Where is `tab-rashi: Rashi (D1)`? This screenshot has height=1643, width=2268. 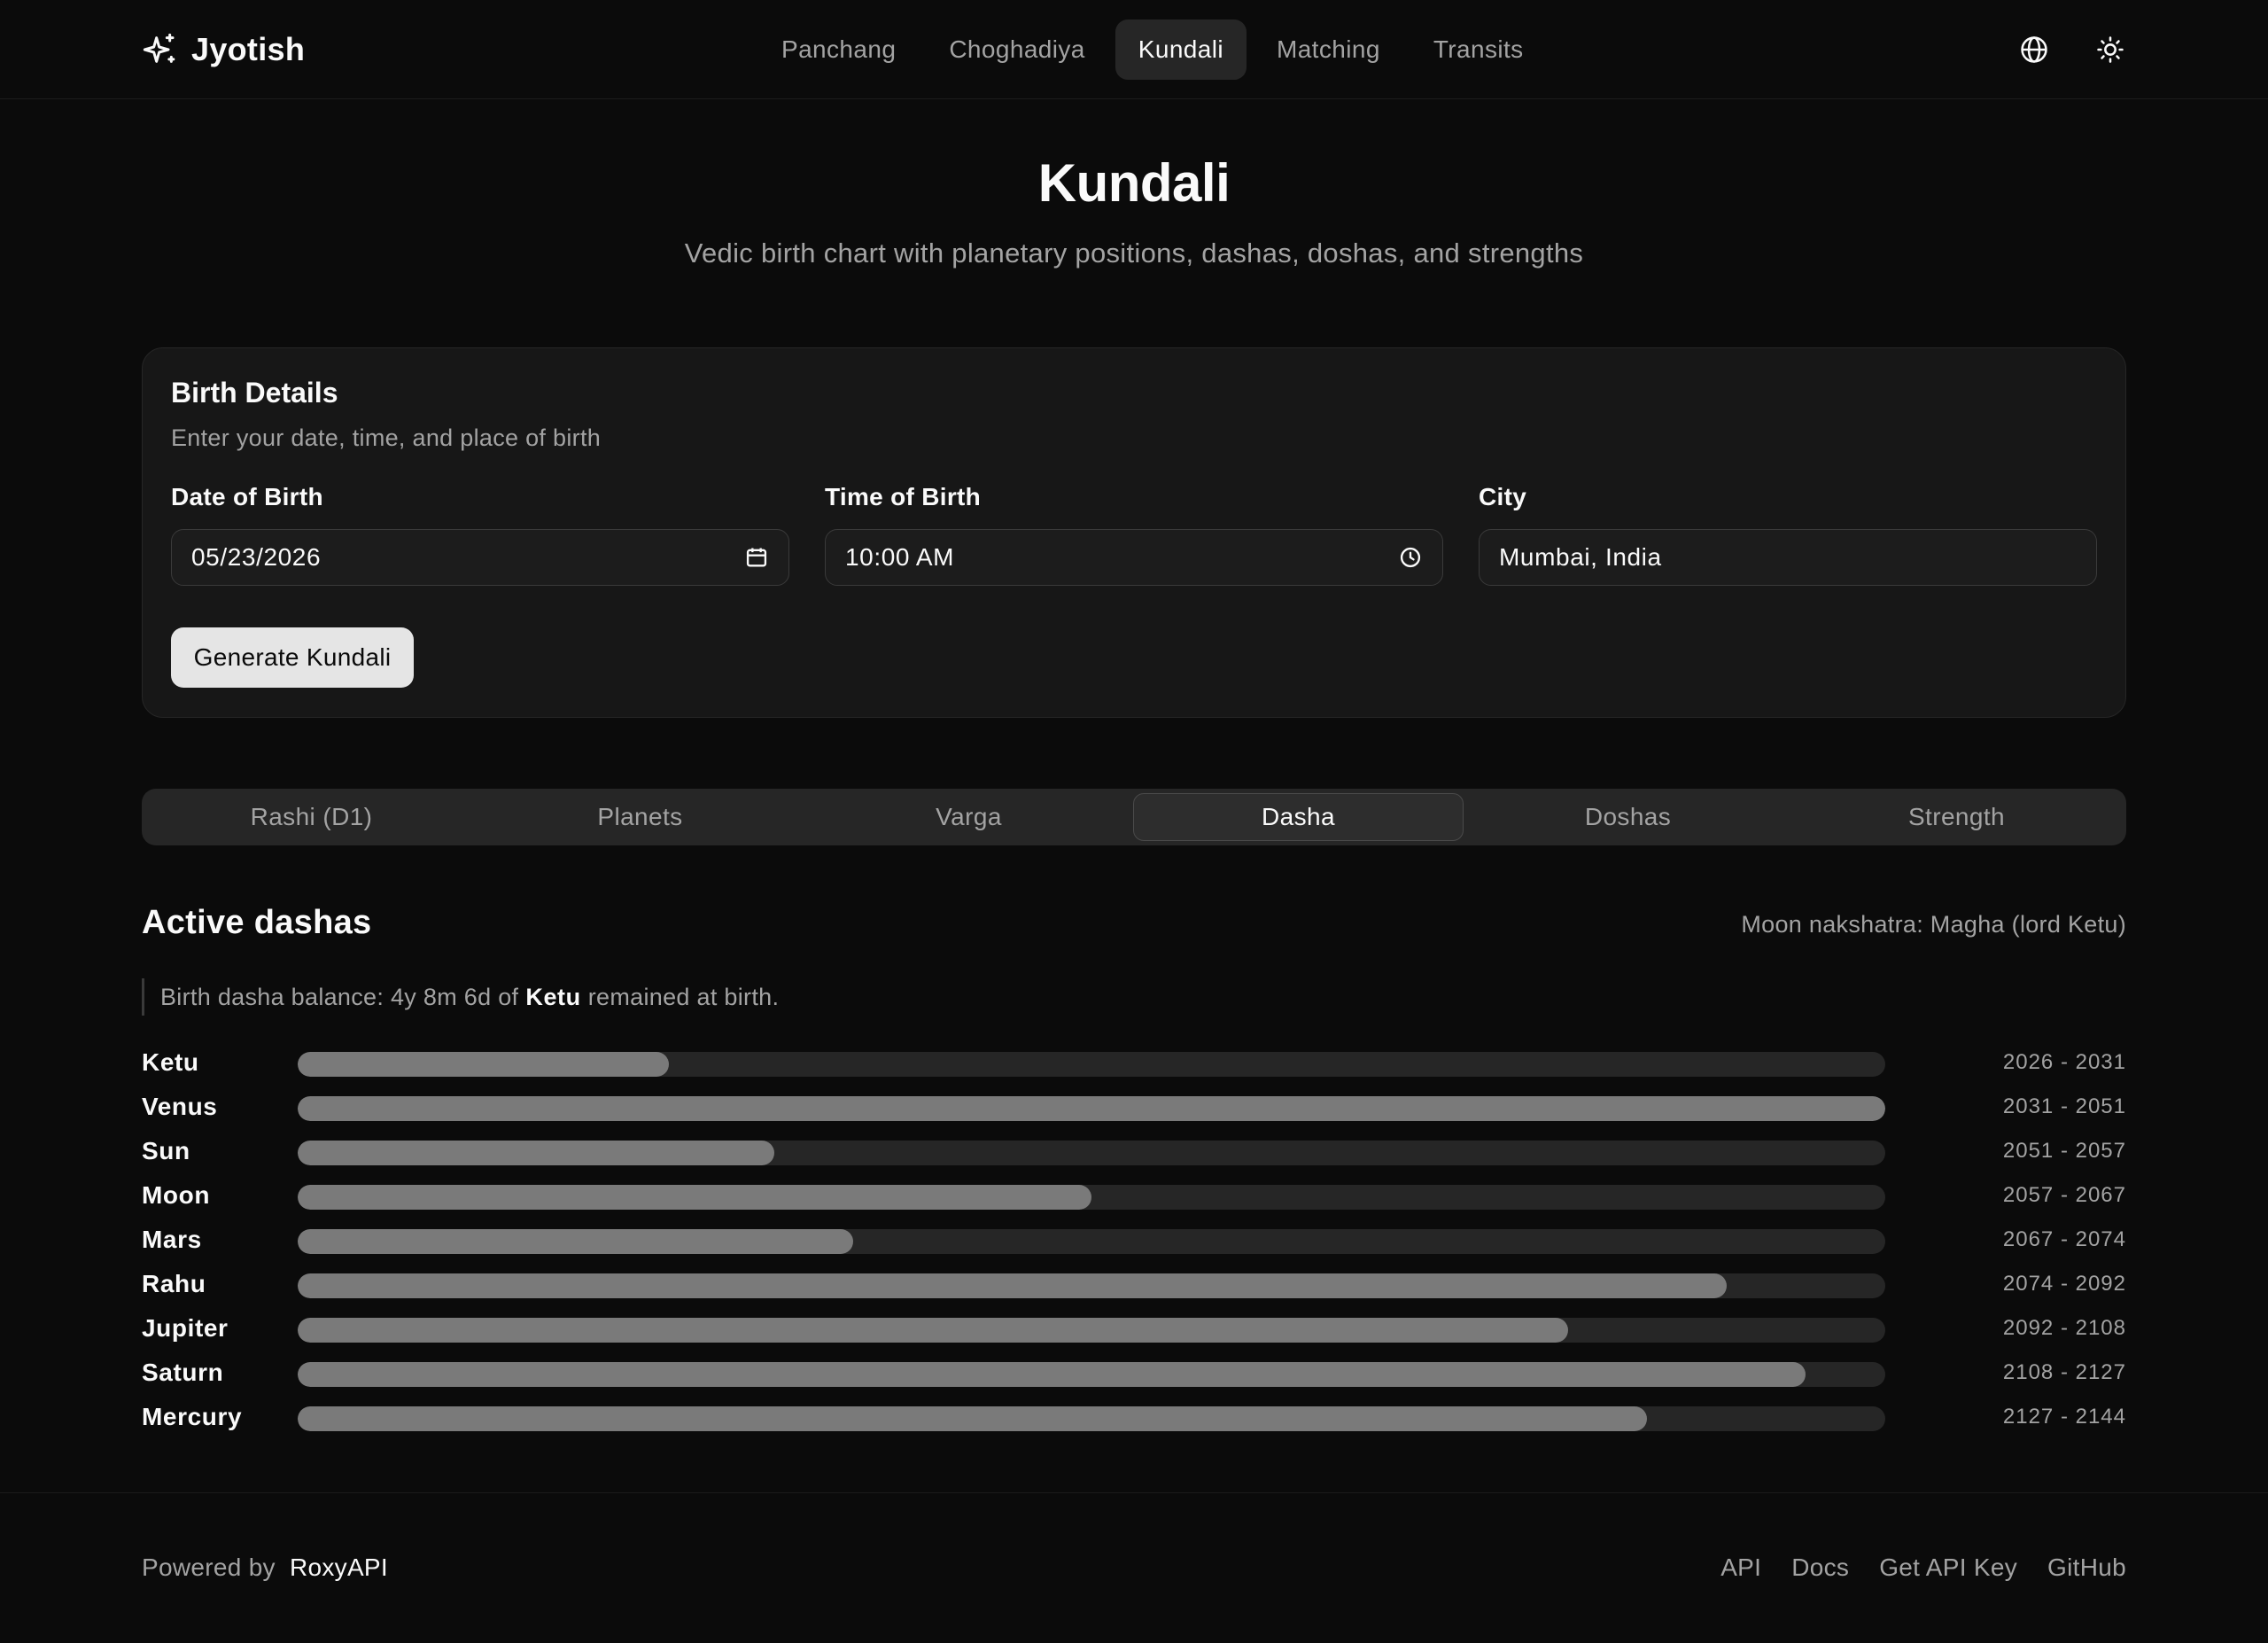 tab-rashi: Rashi (D1) is located at coordinates (311, 817).